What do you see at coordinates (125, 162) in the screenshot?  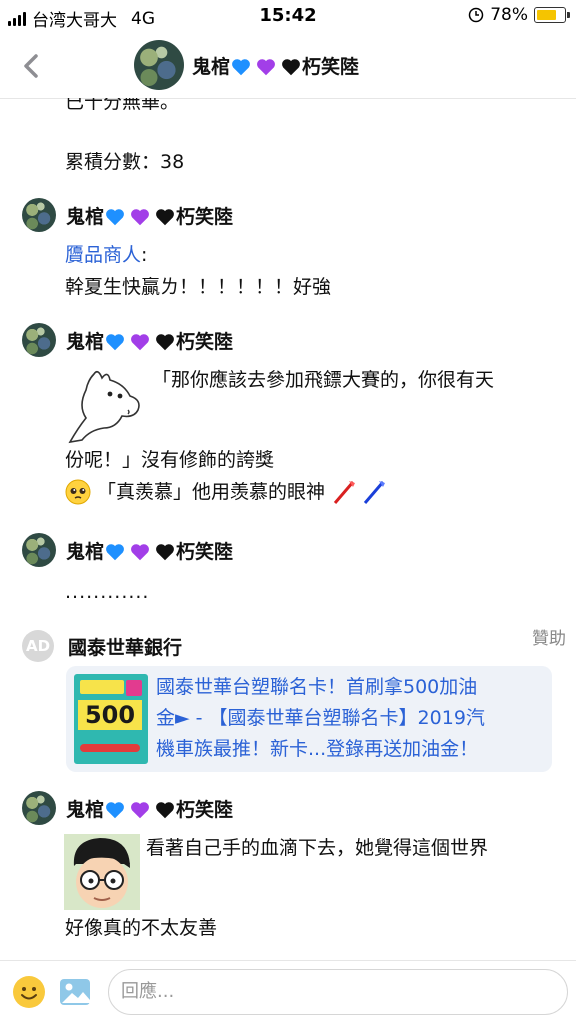 I see `score-text: 累積分數：38` at bounding box center [125, 162].